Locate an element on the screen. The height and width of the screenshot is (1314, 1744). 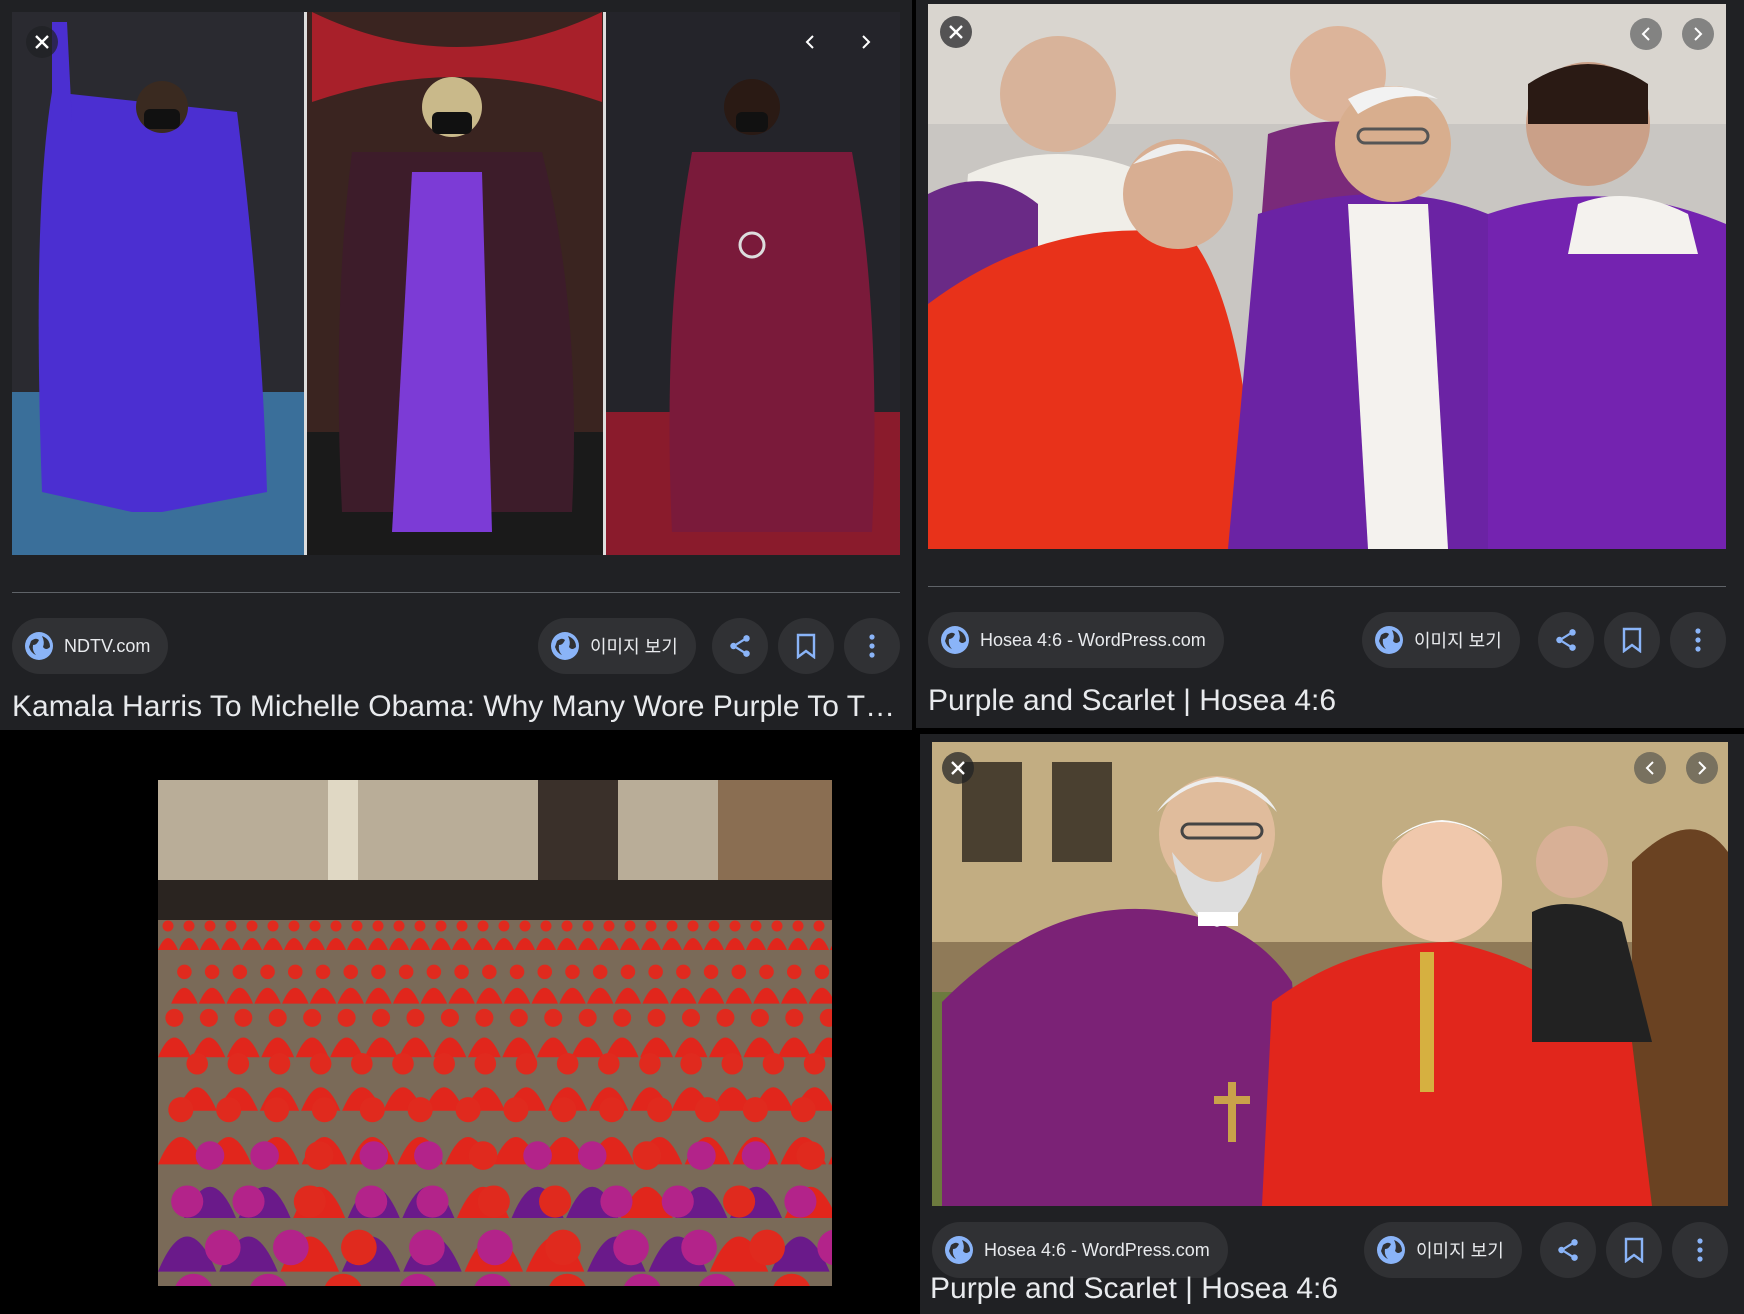
more-vert-icon is located at coordinates (1700, 1250).